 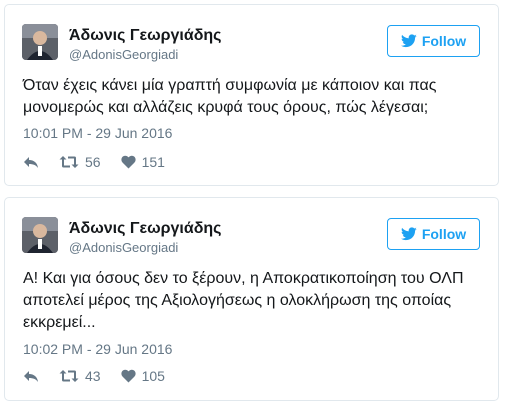 I want to click on tweet-actions: 43 105, so click(x=94, y=376).